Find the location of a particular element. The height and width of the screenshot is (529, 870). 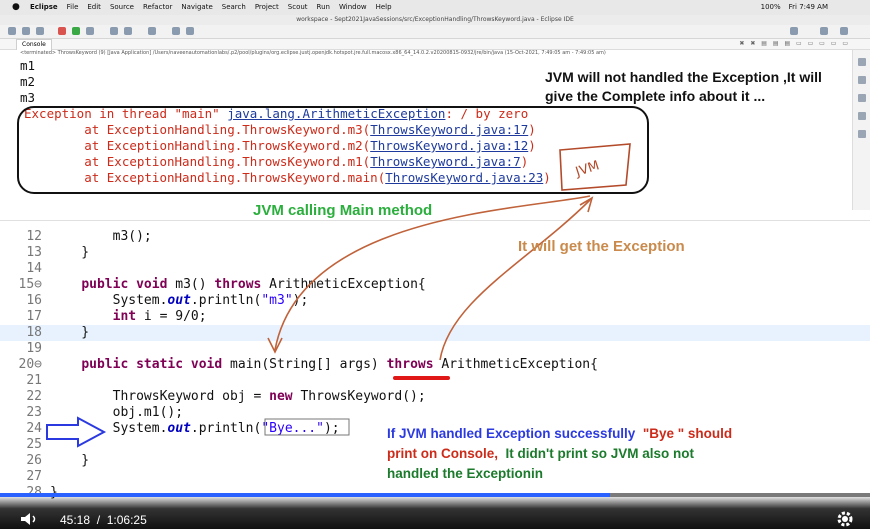

arrow-jvm-to-main is located at coordinates (432, 273).